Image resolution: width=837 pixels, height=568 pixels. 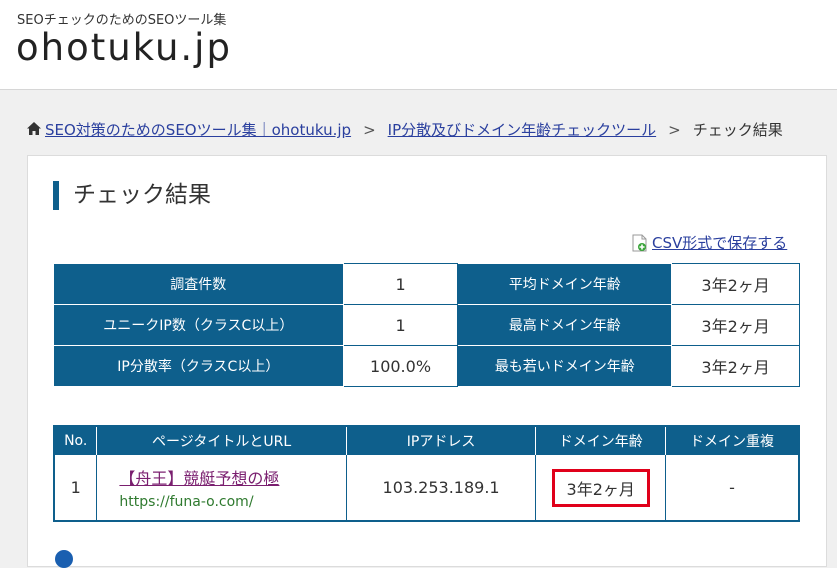 I want to click on info-icon, so click(x=64, y=559).